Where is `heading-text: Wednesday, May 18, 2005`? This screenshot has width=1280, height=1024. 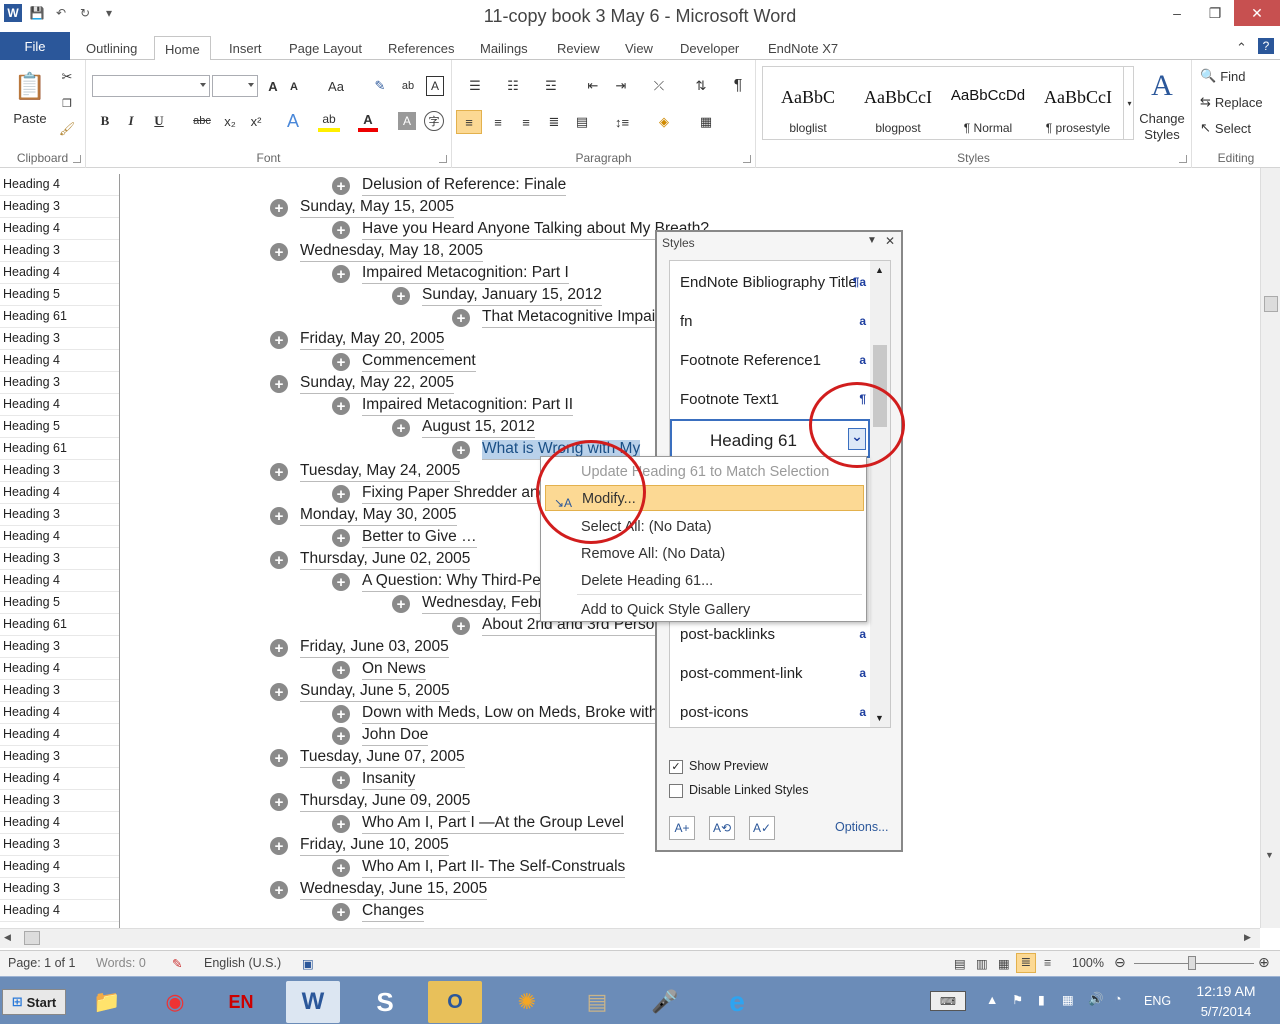 heading-text: Wednesday, May 18, 2005 is located at coordinates (391, 252).